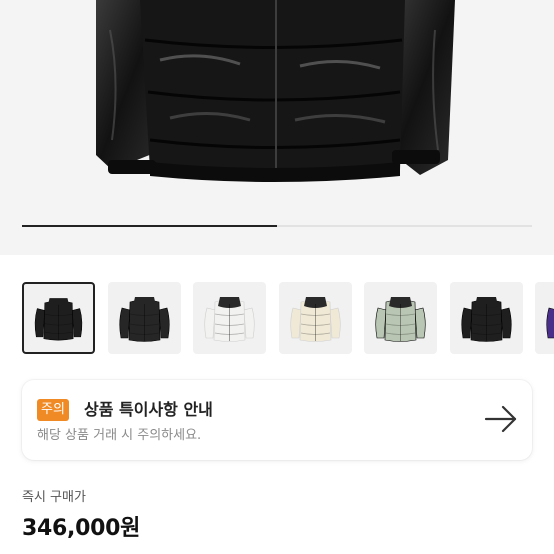 Image resolution: width=554 pixels, height=554 pixels. I want to click on thumbnail-purple, so click(544, 318).